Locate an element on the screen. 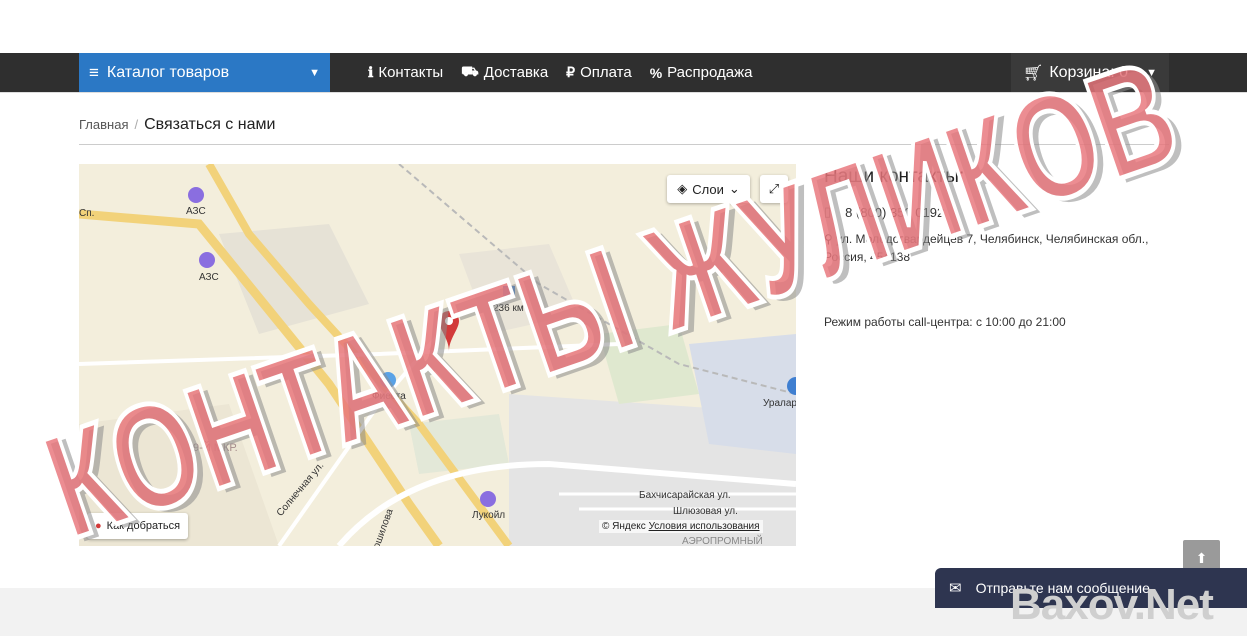 This screenshot has height=636, width=1247. map-marker-icon: ⚲ is located at coordinates (828, 239).